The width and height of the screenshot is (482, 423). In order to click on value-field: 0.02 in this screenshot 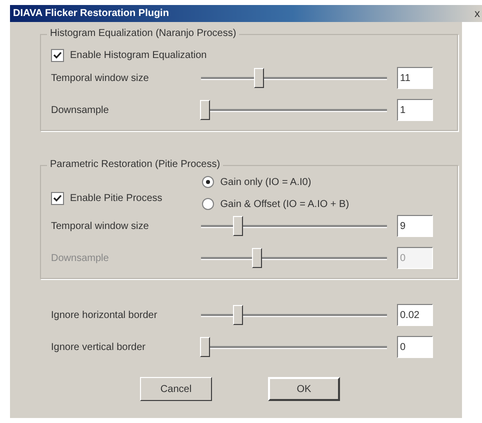, I will do `click(415, 315)`.